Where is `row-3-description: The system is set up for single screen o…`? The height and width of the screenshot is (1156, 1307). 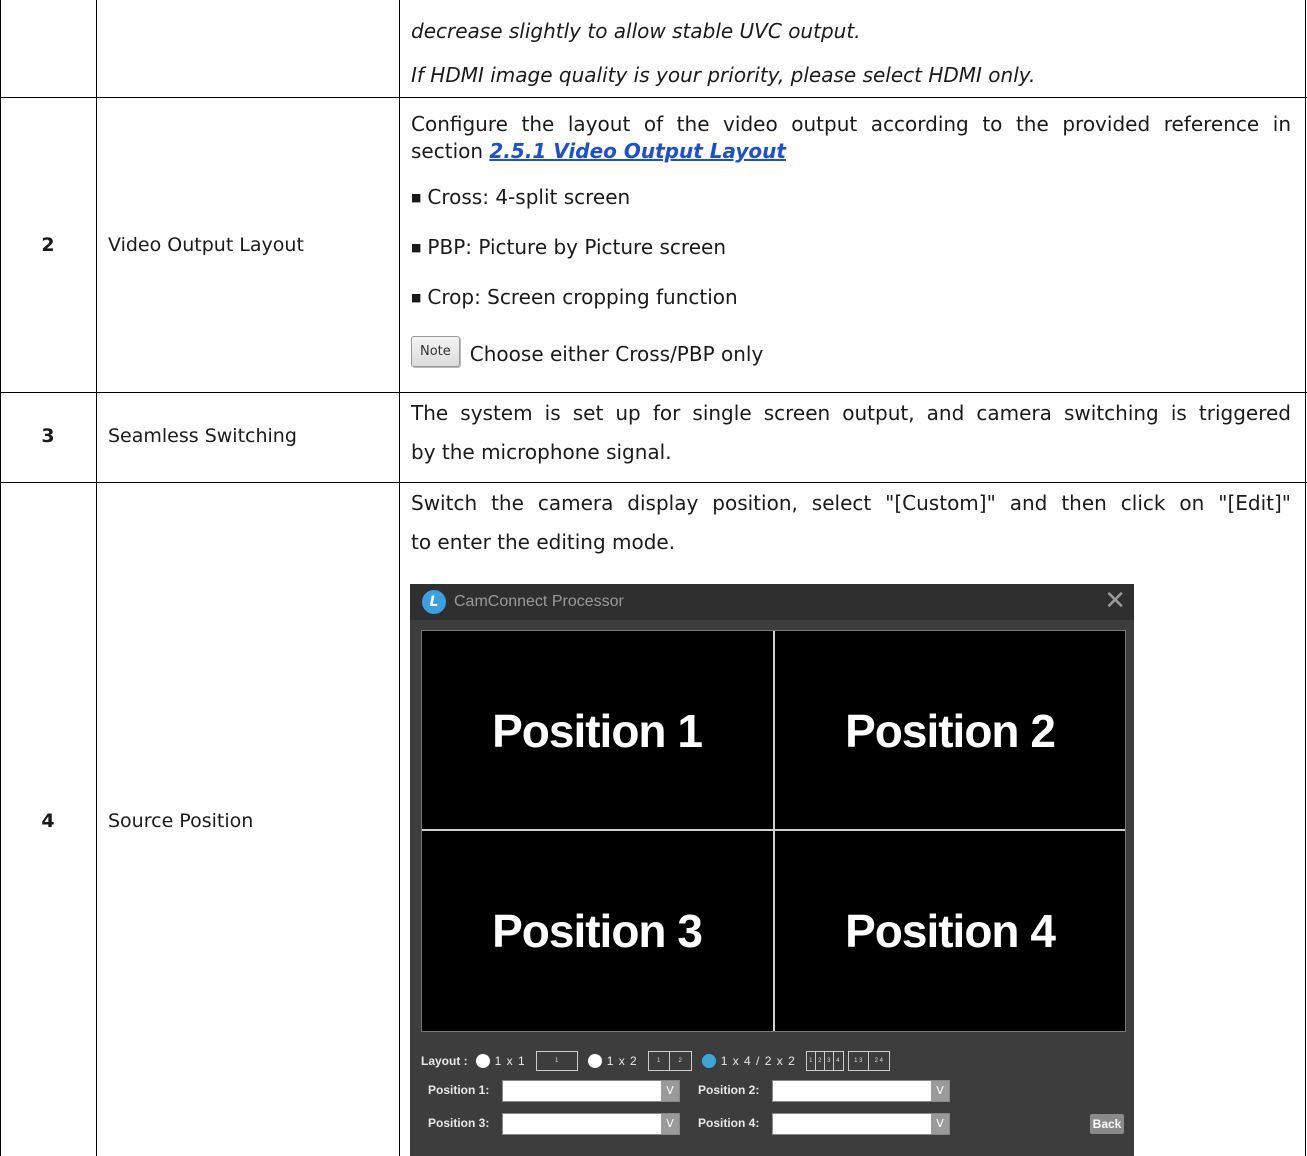
row-3-description: The system is set up for single screen o… is located at coordinates (851, 433).